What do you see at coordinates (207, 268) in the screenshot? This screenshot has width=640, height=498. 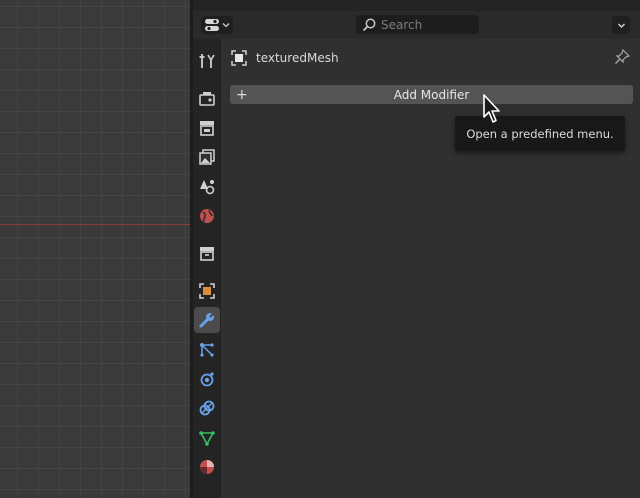 I see `properties-tabs` at bounding box center [207, 268].